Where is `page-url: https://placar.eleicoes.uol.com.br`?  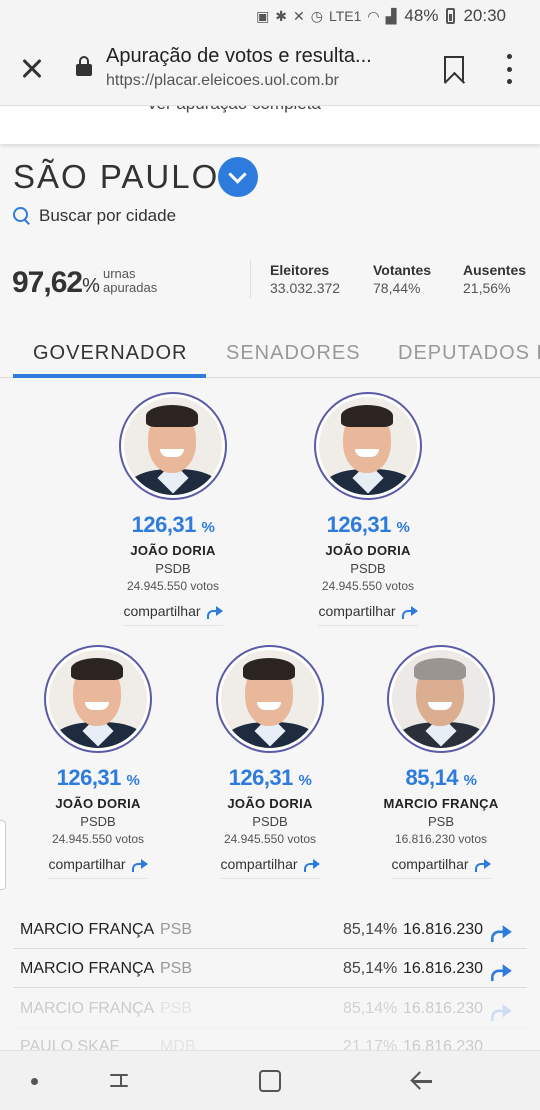 page-url: https://placar.eleicoes.uol.com.br is located at coordinates (222, 81).